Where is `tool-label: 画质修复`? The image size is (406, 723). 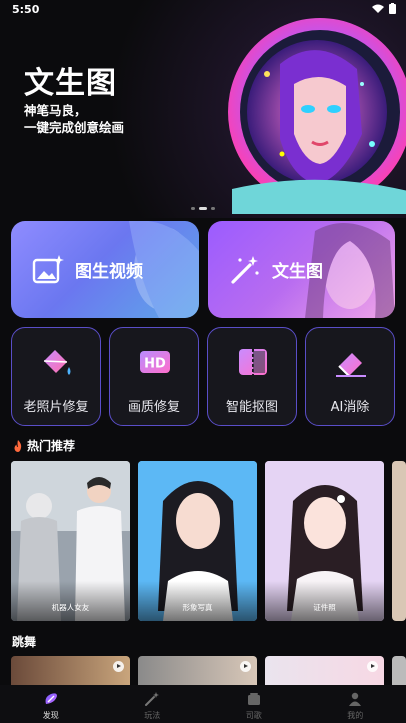 tool-label: 画质修复 is located at coordinates (153, 407).